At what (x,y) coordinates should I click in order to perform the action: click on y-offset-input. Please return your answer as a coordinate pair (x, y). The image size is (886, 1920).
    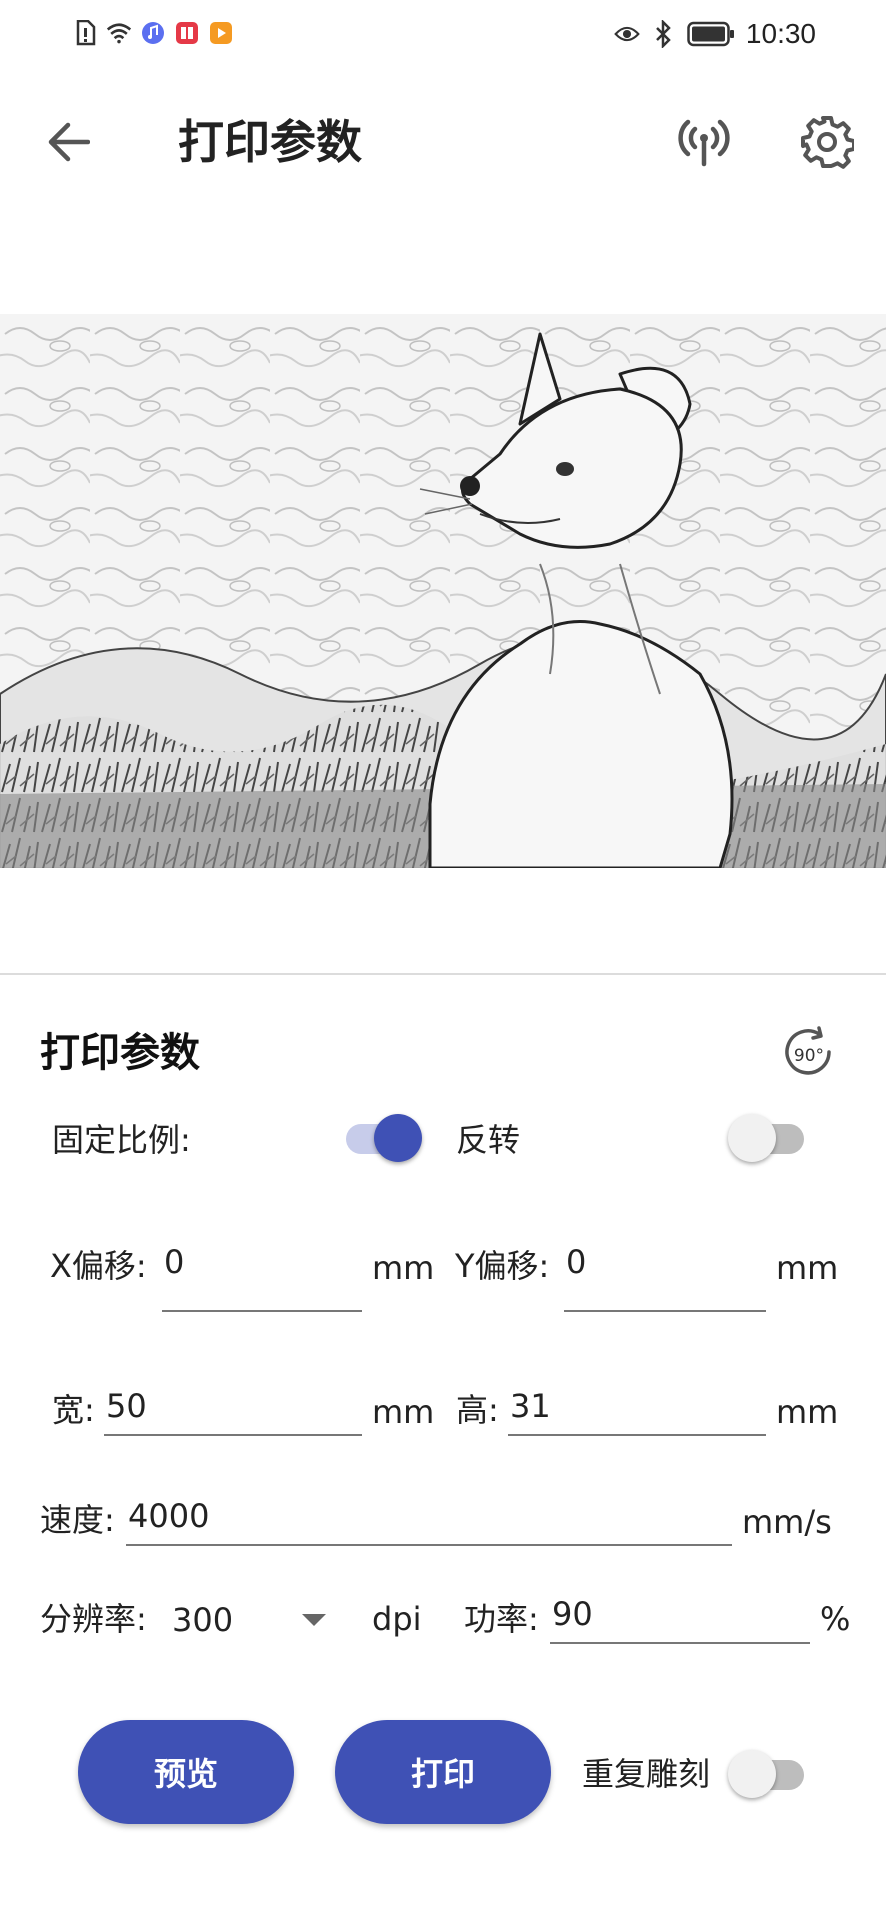
    Looking at the image, I should click on (665, 1262).